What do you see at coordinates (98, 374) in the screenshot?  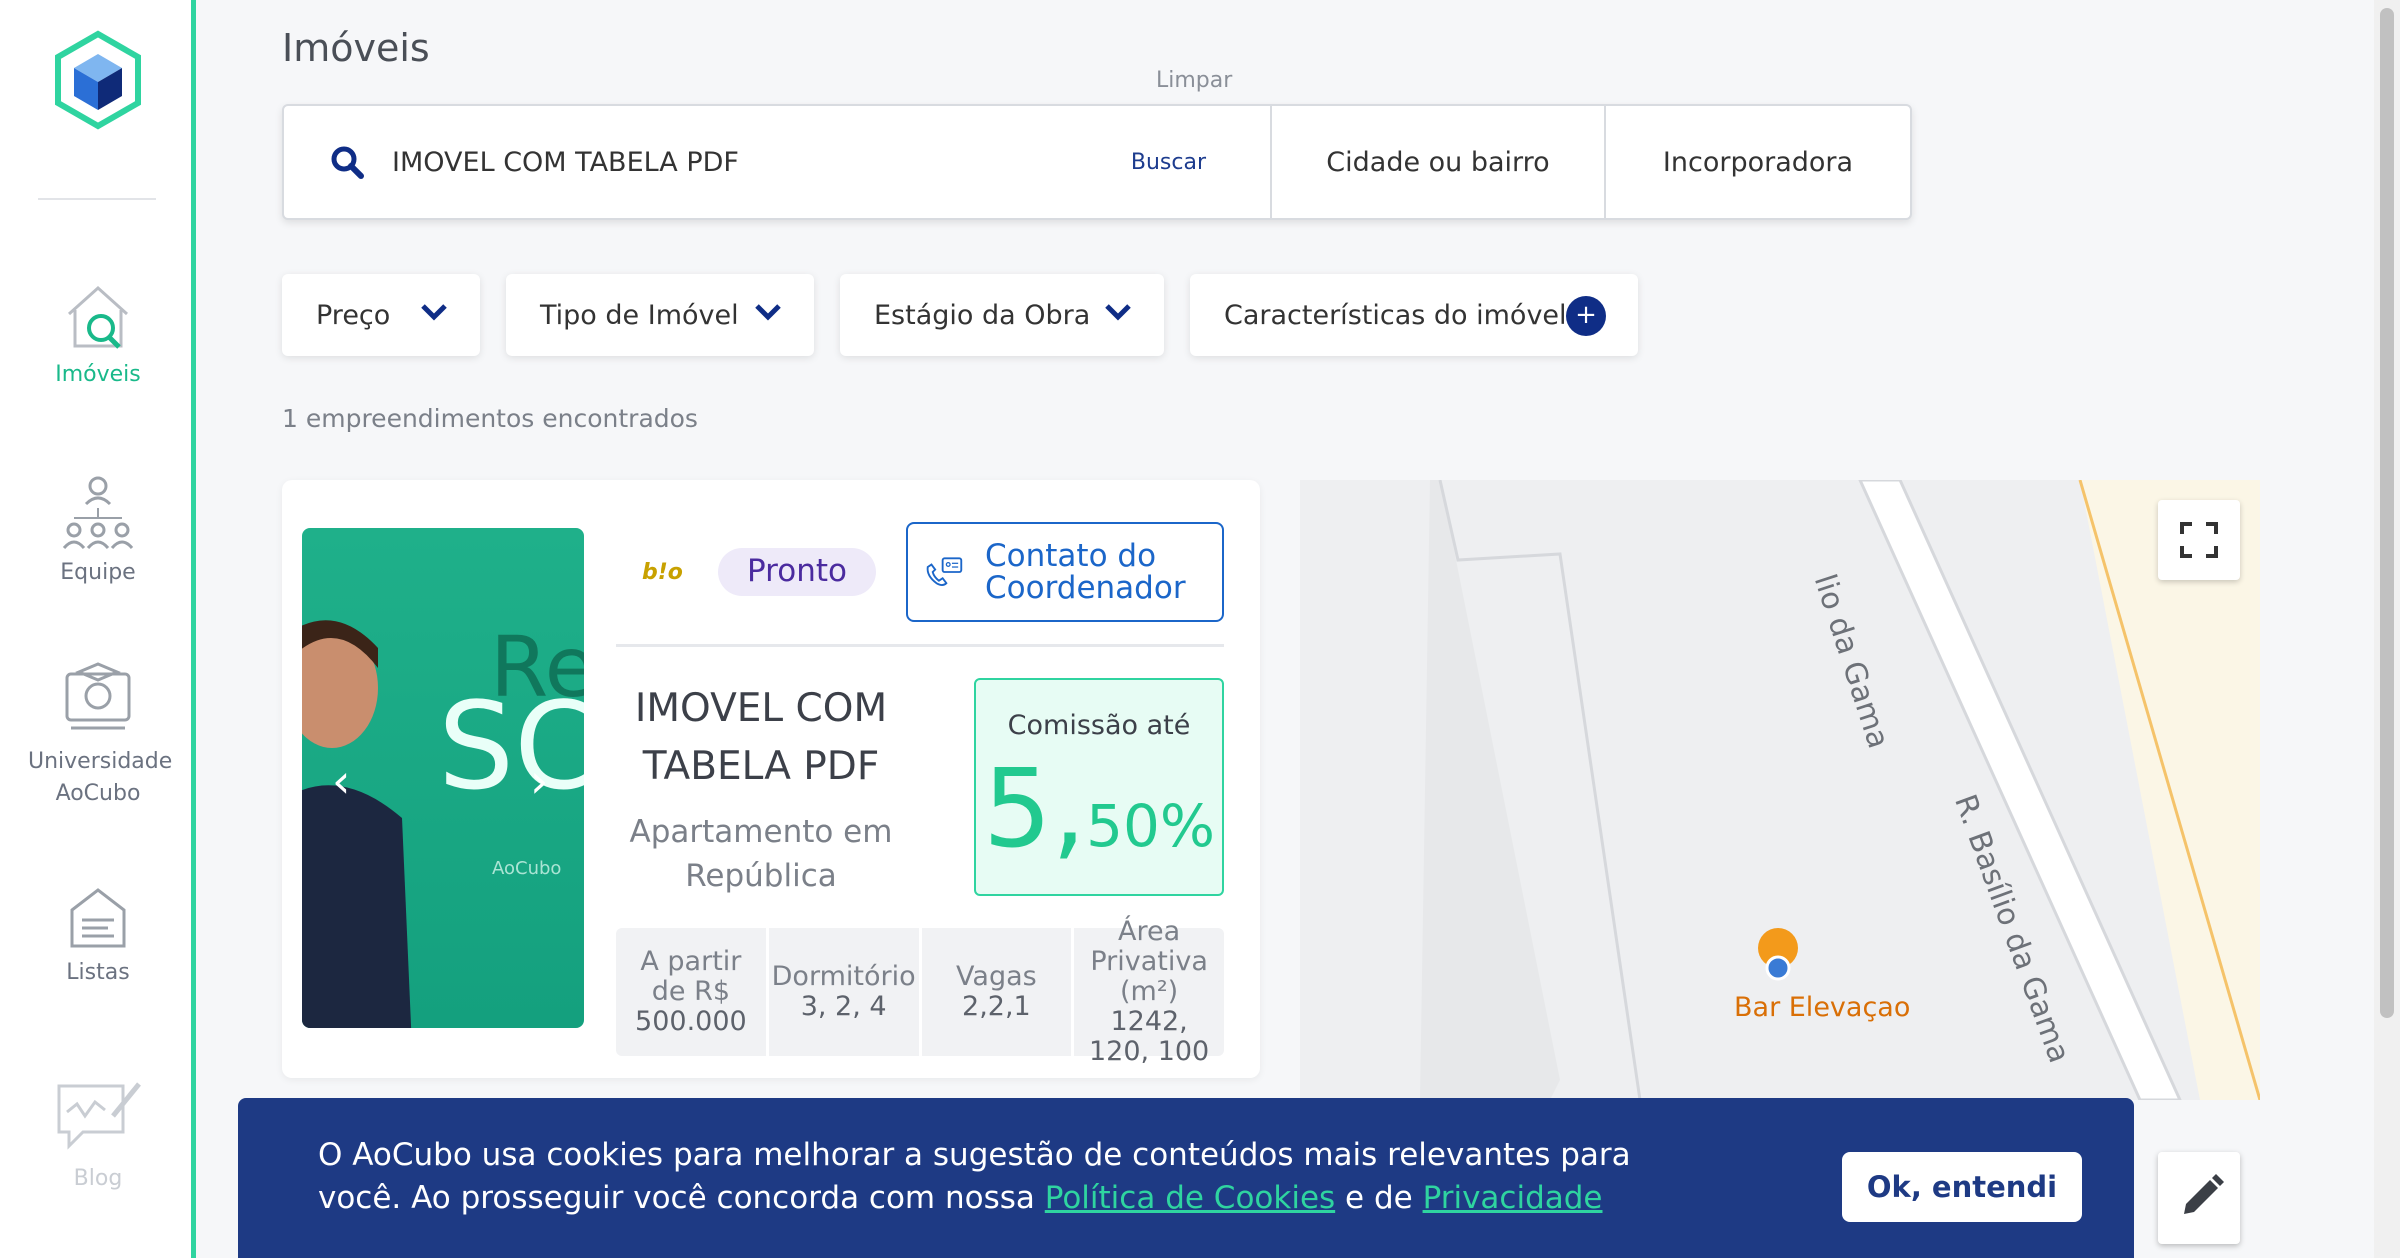 I see `sidebar-item-label: Imóveis` at bounding box center [98, 374].